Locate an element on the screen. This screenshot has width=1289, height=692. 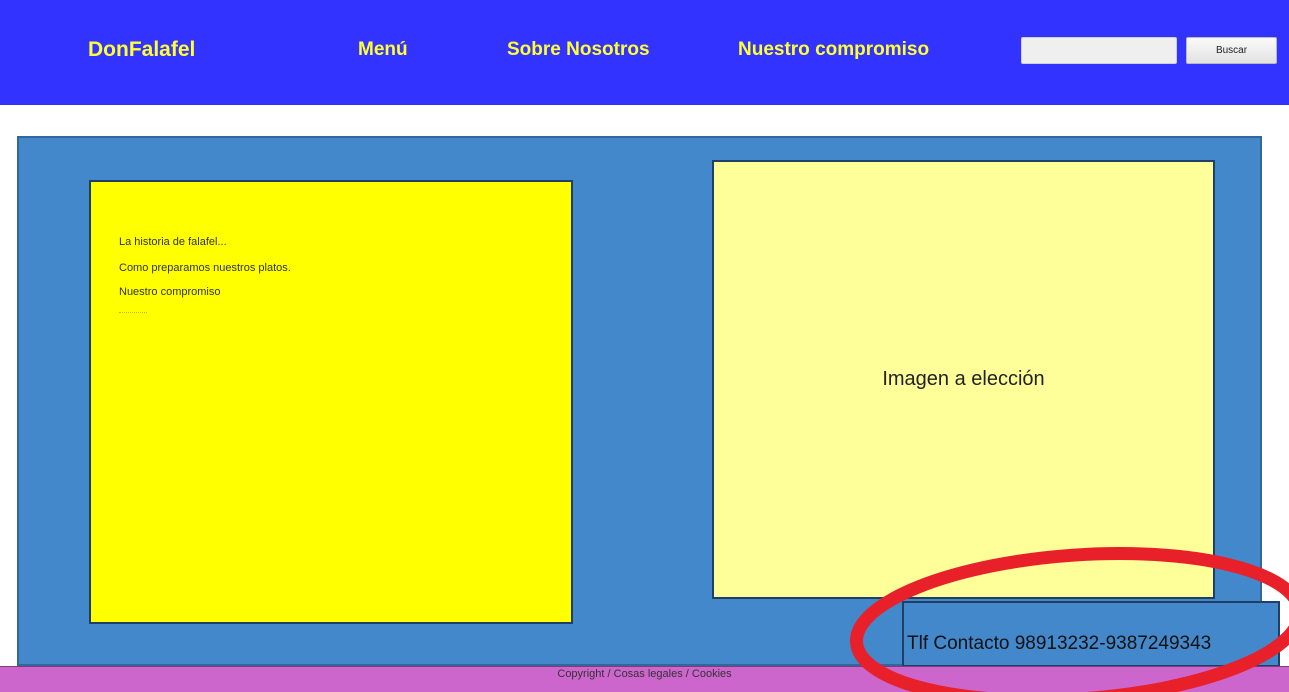
search-button: Buscar is located at coordinates (1231, 50).